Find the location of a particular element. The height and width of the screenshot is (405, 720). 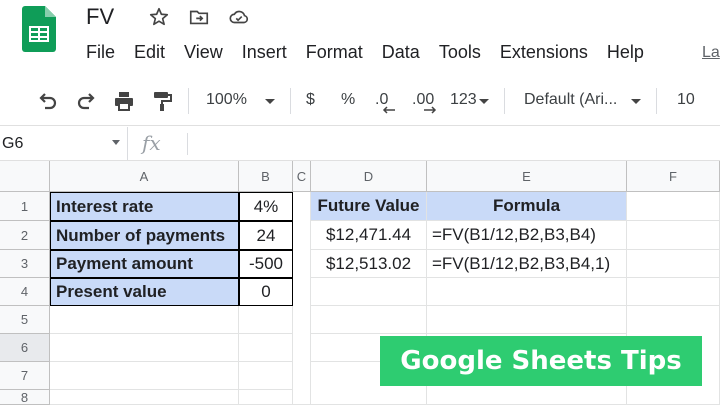

cell-d4 is located at coordinates (369, 292).